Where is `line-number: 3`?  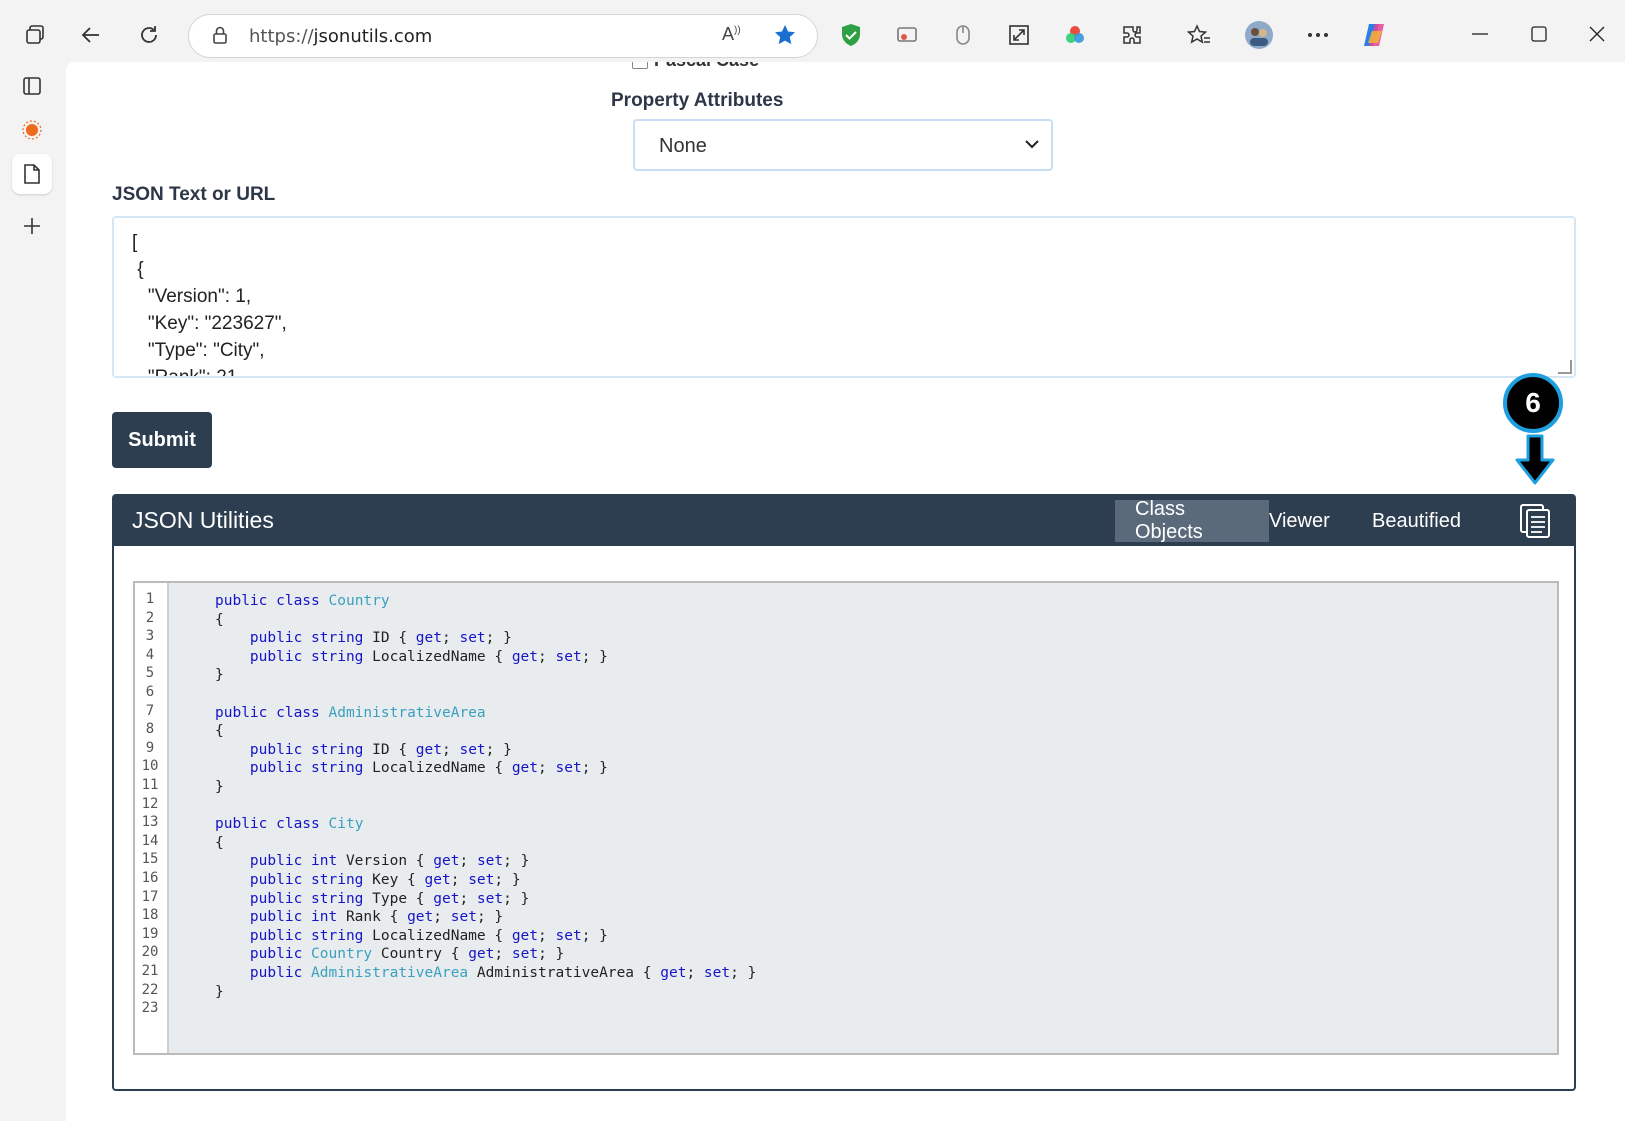 line-number: 3 is located at coordinates (150, 636).